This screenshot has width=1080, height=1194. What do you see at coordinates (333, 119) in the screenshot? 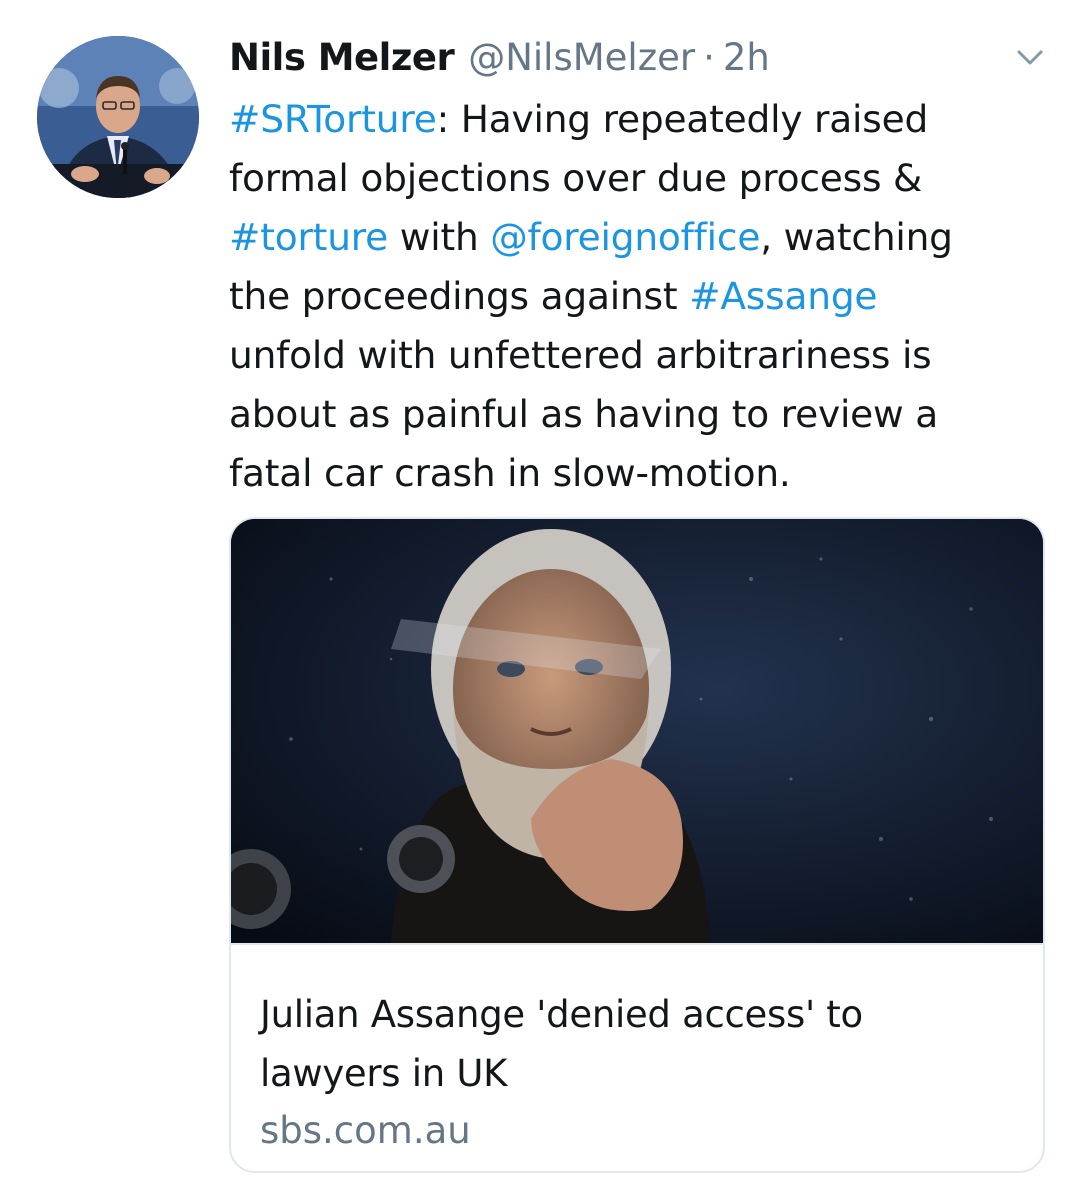
I see `hashtag-link: #SRTorture` at bounding box center [333, 119].